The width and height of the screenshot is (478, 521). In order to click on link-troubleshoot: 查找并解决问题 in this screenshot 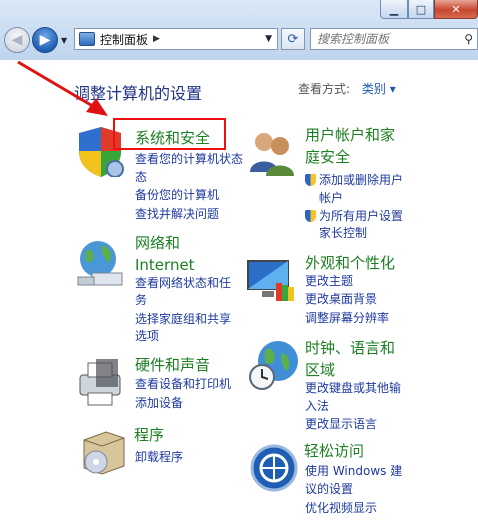, I will do `click(177, 214)`.